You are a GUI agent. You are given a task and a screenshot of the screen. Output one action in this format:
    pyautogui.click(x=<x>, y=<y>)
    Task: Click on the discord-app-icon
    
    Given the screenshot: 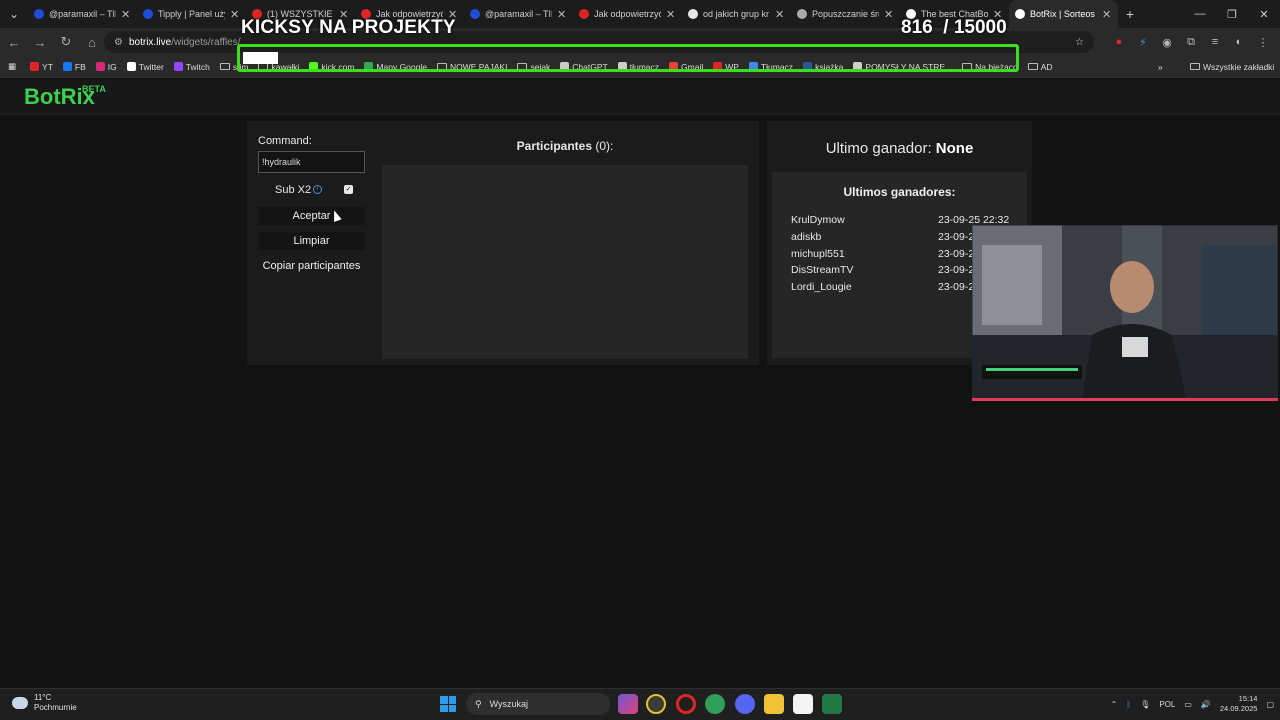 What is the action you would take?
    pyautogui.click(x=745, y=704)
    